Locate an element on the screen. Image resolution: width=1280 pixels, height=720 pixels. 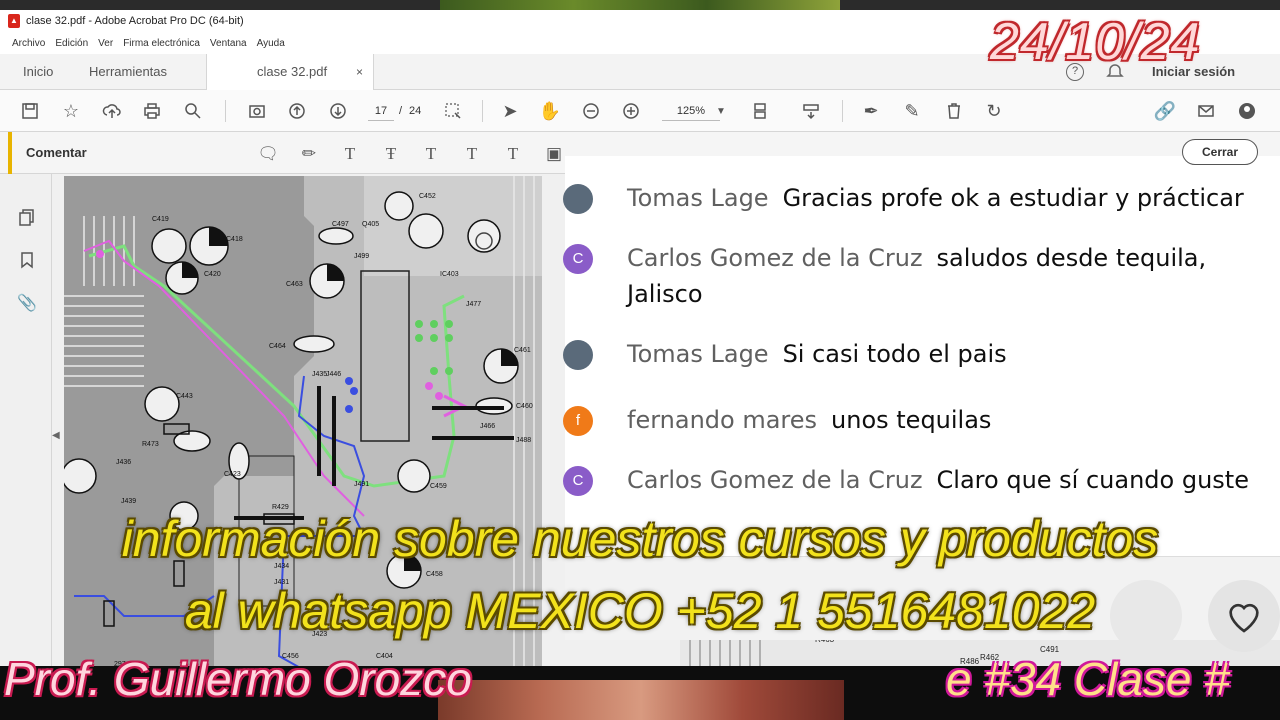
sign-pen-icon: ✒ is located at coordinates (871, 111).